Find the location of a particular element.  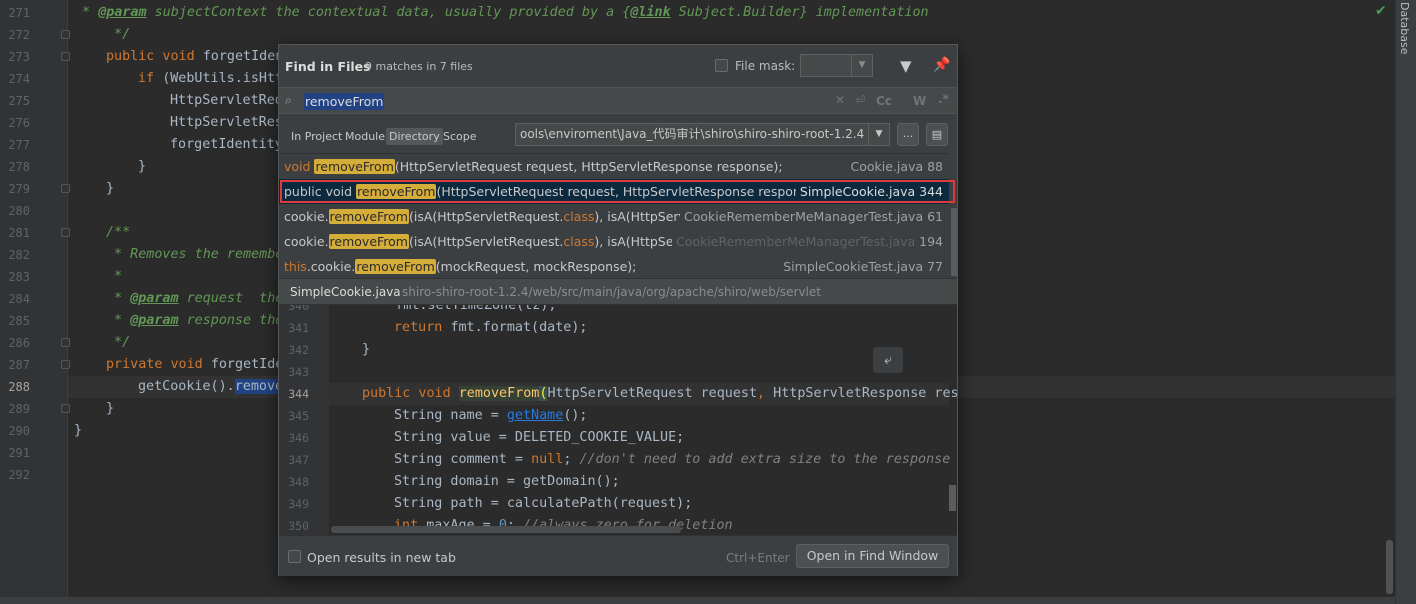

preview-code-line: String value = DELETED_COOKIE_VALUE; is located at coordinates (539, 437).